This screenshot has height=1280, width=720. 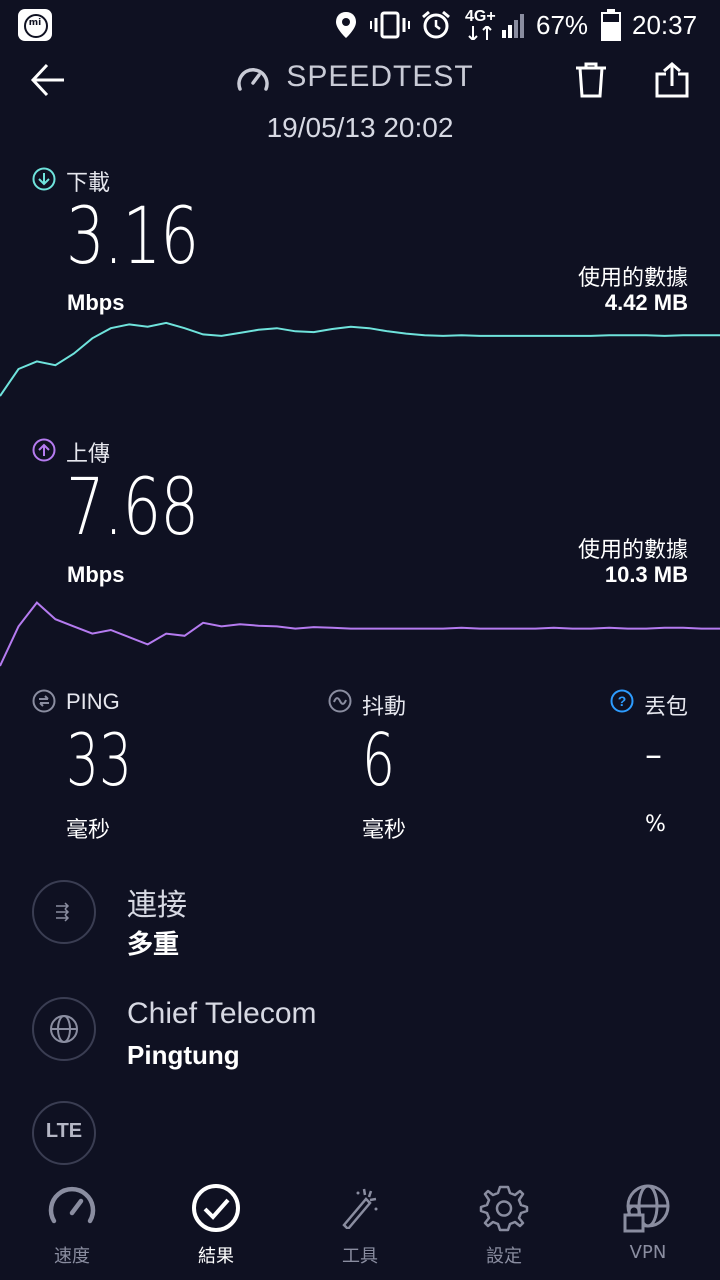 What do you see at coordinates (632, 550) in the screenshot?
I see `upload-data-used-label: 使用的數據` at bounding box center [632, 550].